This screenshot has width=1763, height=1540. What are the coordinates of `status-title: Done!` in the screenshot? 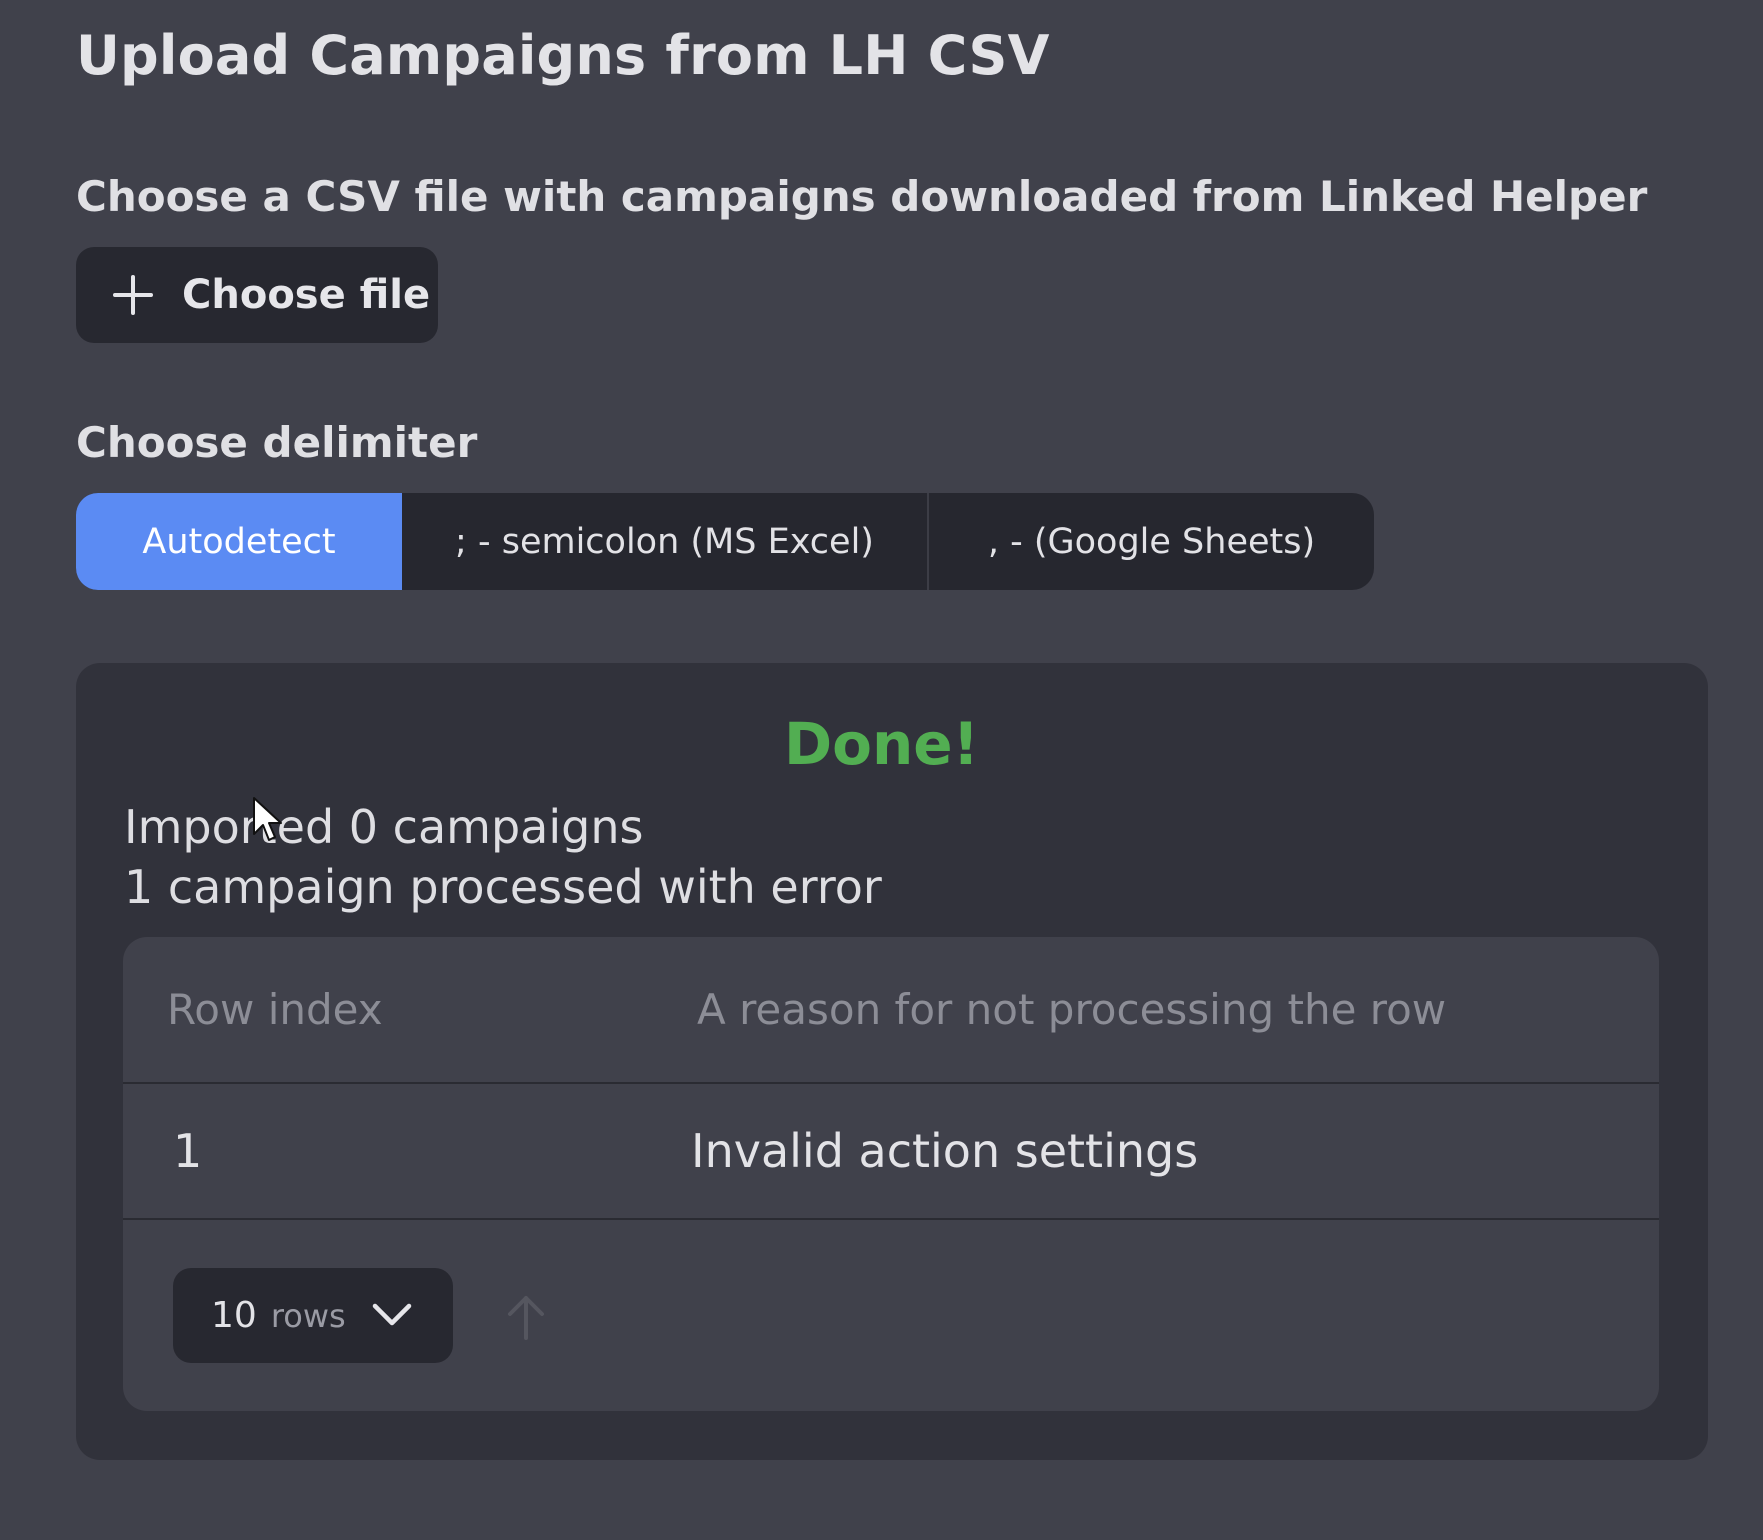 It's located at (881, 744).